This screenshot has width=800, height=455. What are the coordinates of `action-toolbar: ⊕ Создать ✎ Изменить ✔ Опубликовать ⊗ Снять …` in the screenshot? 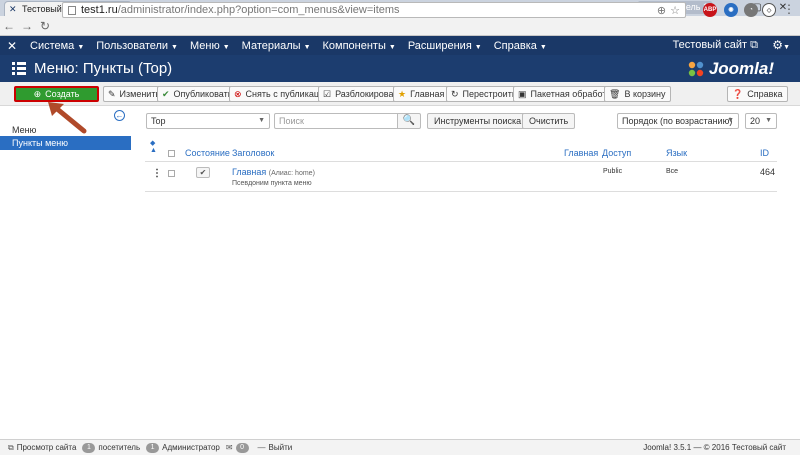 It's located at (400, 94).